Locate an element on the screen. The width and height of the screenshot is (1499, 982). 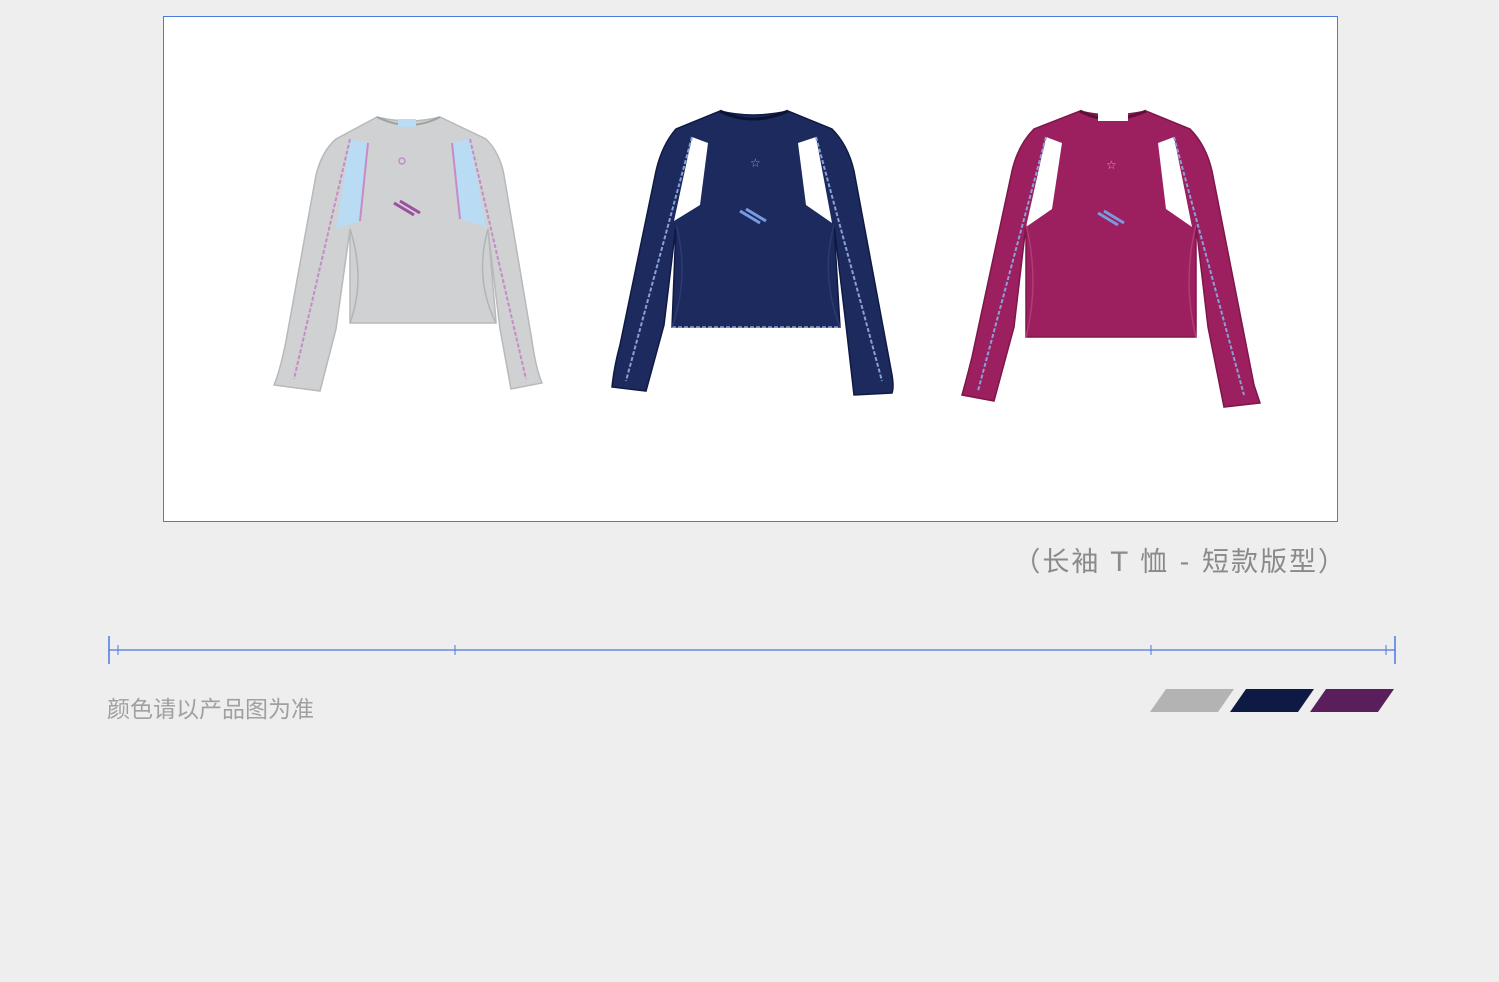
color-disclaimer: 颜色请以产品图为准 is located at coordinates (210, 710).